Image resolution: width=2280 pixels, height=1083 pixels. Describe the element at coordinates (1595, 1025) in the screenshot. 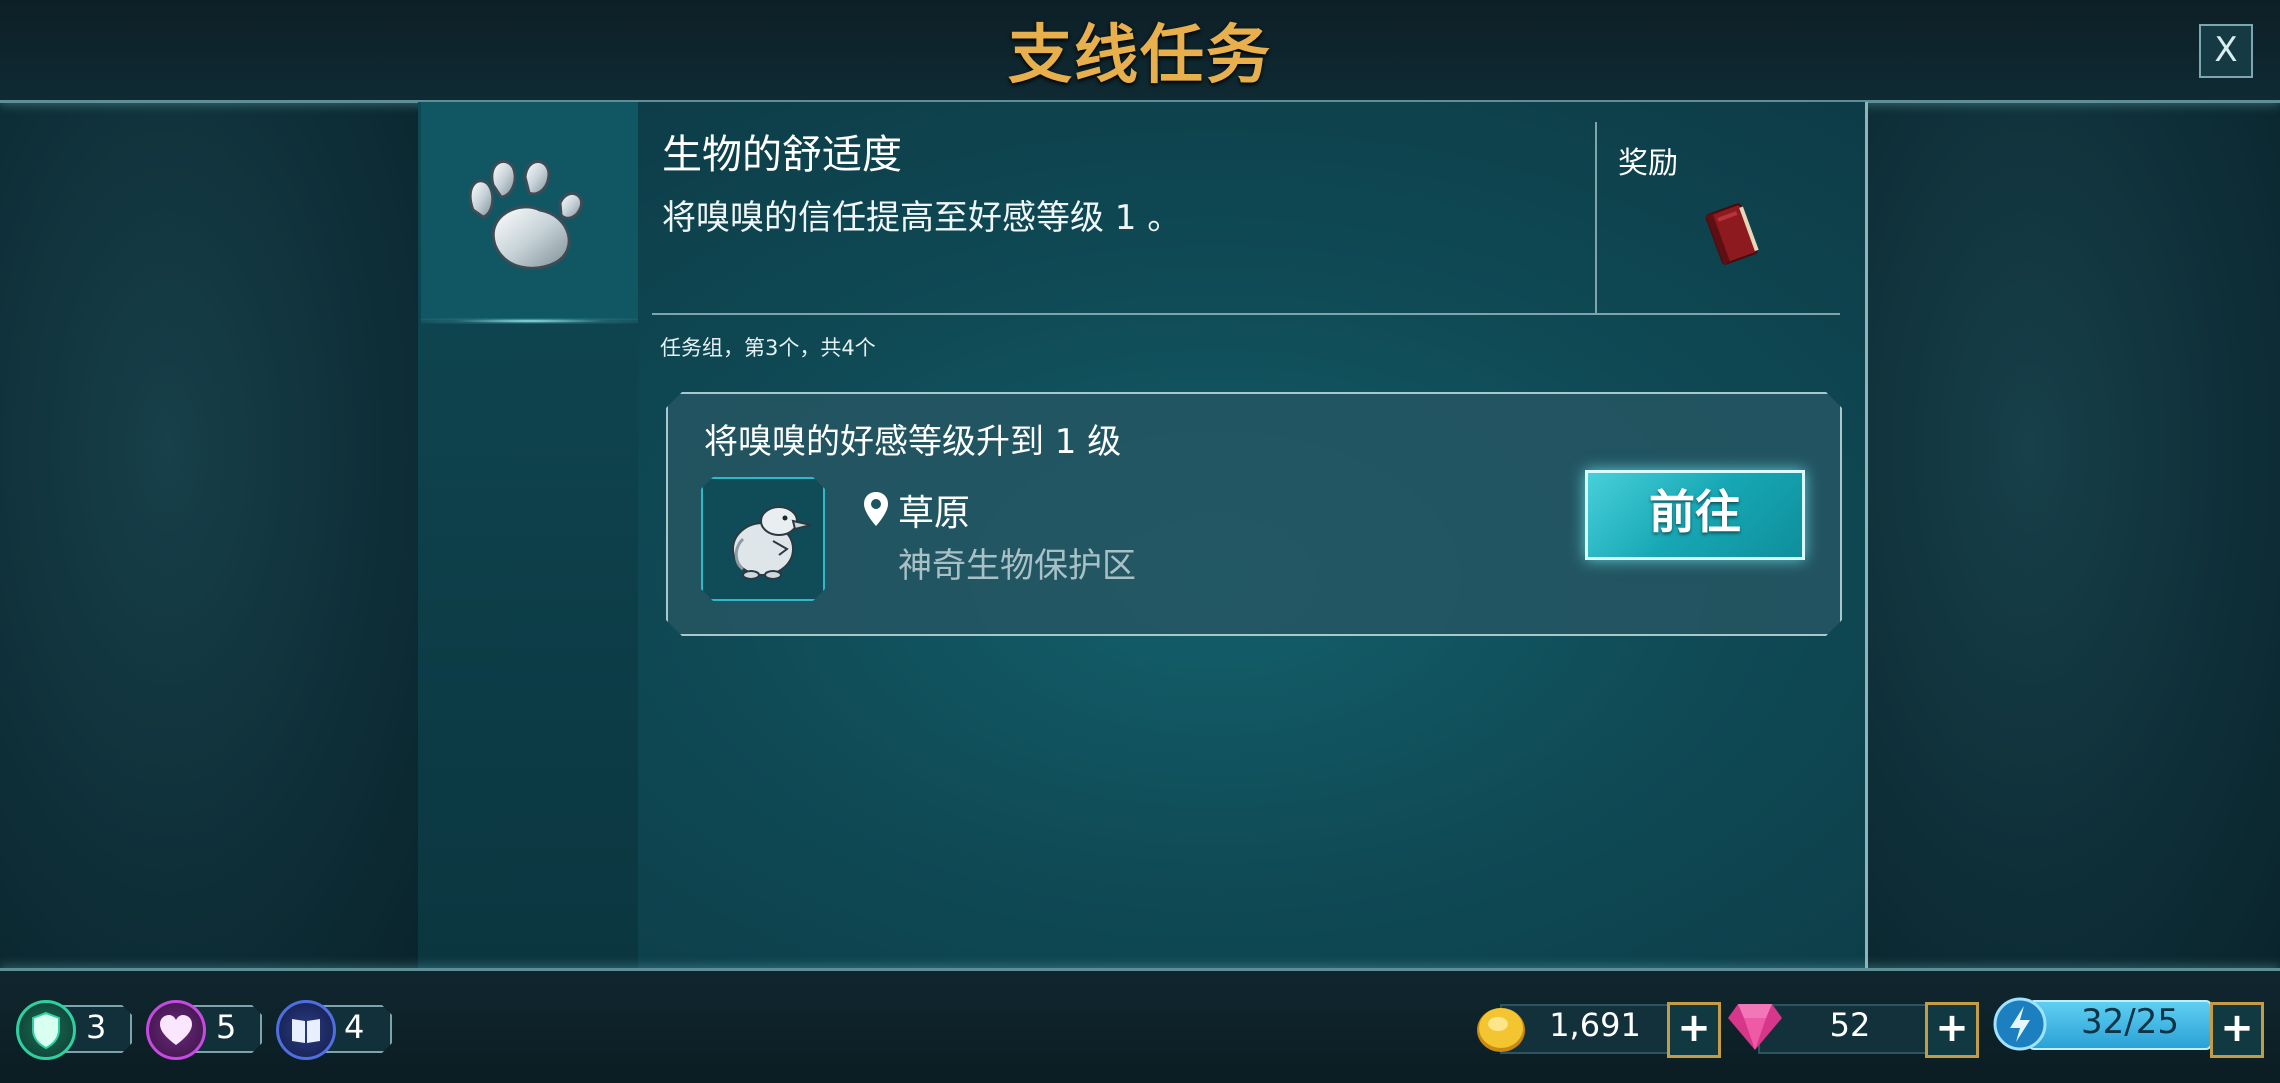

I see `gold-amount: 1,691` at that location.